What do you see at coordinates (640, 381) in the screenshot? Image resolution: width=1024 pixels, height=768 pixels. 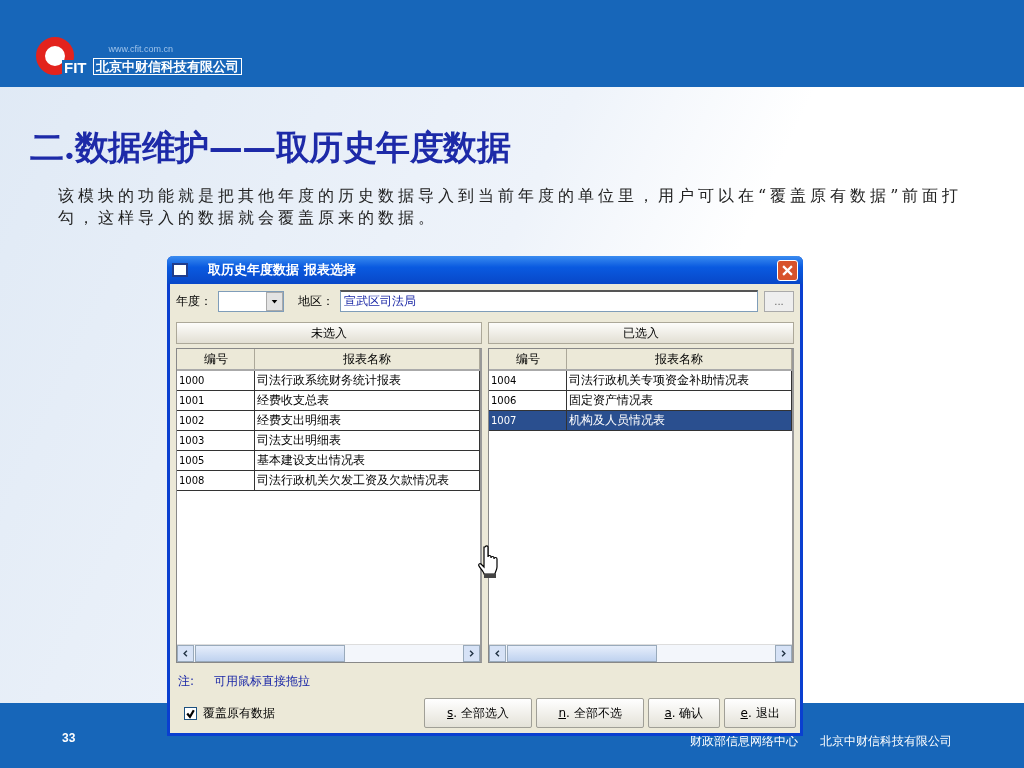 I see `table-row: 1004 司法行政机关专项资金补助情况表` at bounding box center [640, 381].